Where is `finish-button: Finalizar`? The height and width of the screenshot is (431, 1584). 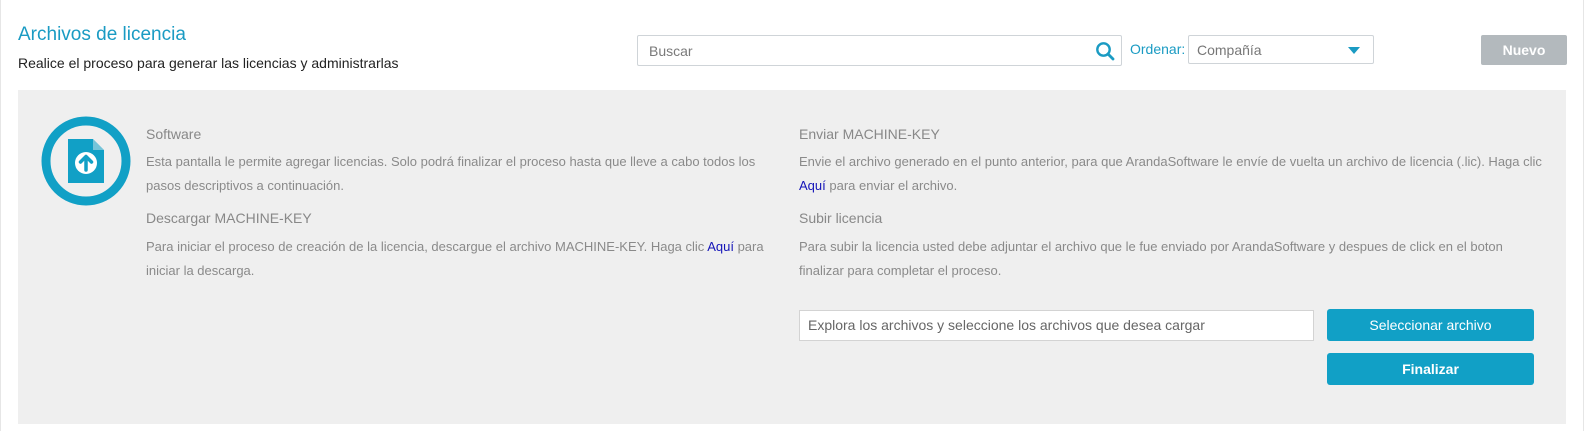 finish-button: Finalizar is located at coordinates (1430, 369).